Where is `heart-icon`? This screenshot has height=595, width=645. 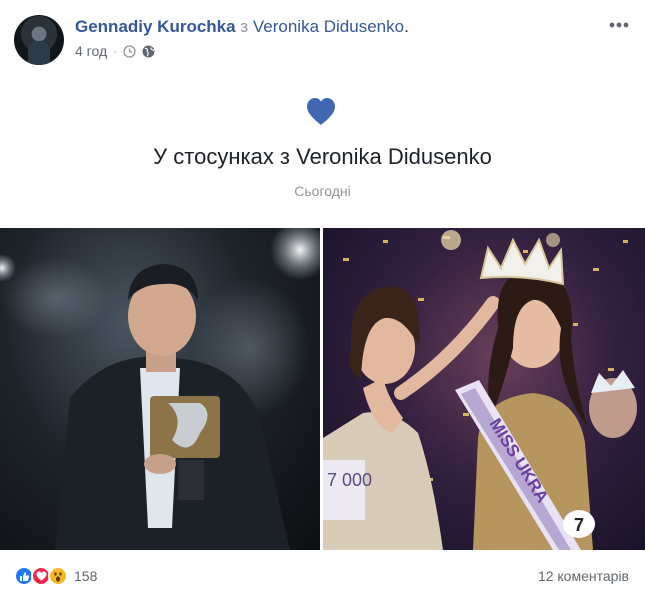
heart-icon is located at coordinates (321, 111).